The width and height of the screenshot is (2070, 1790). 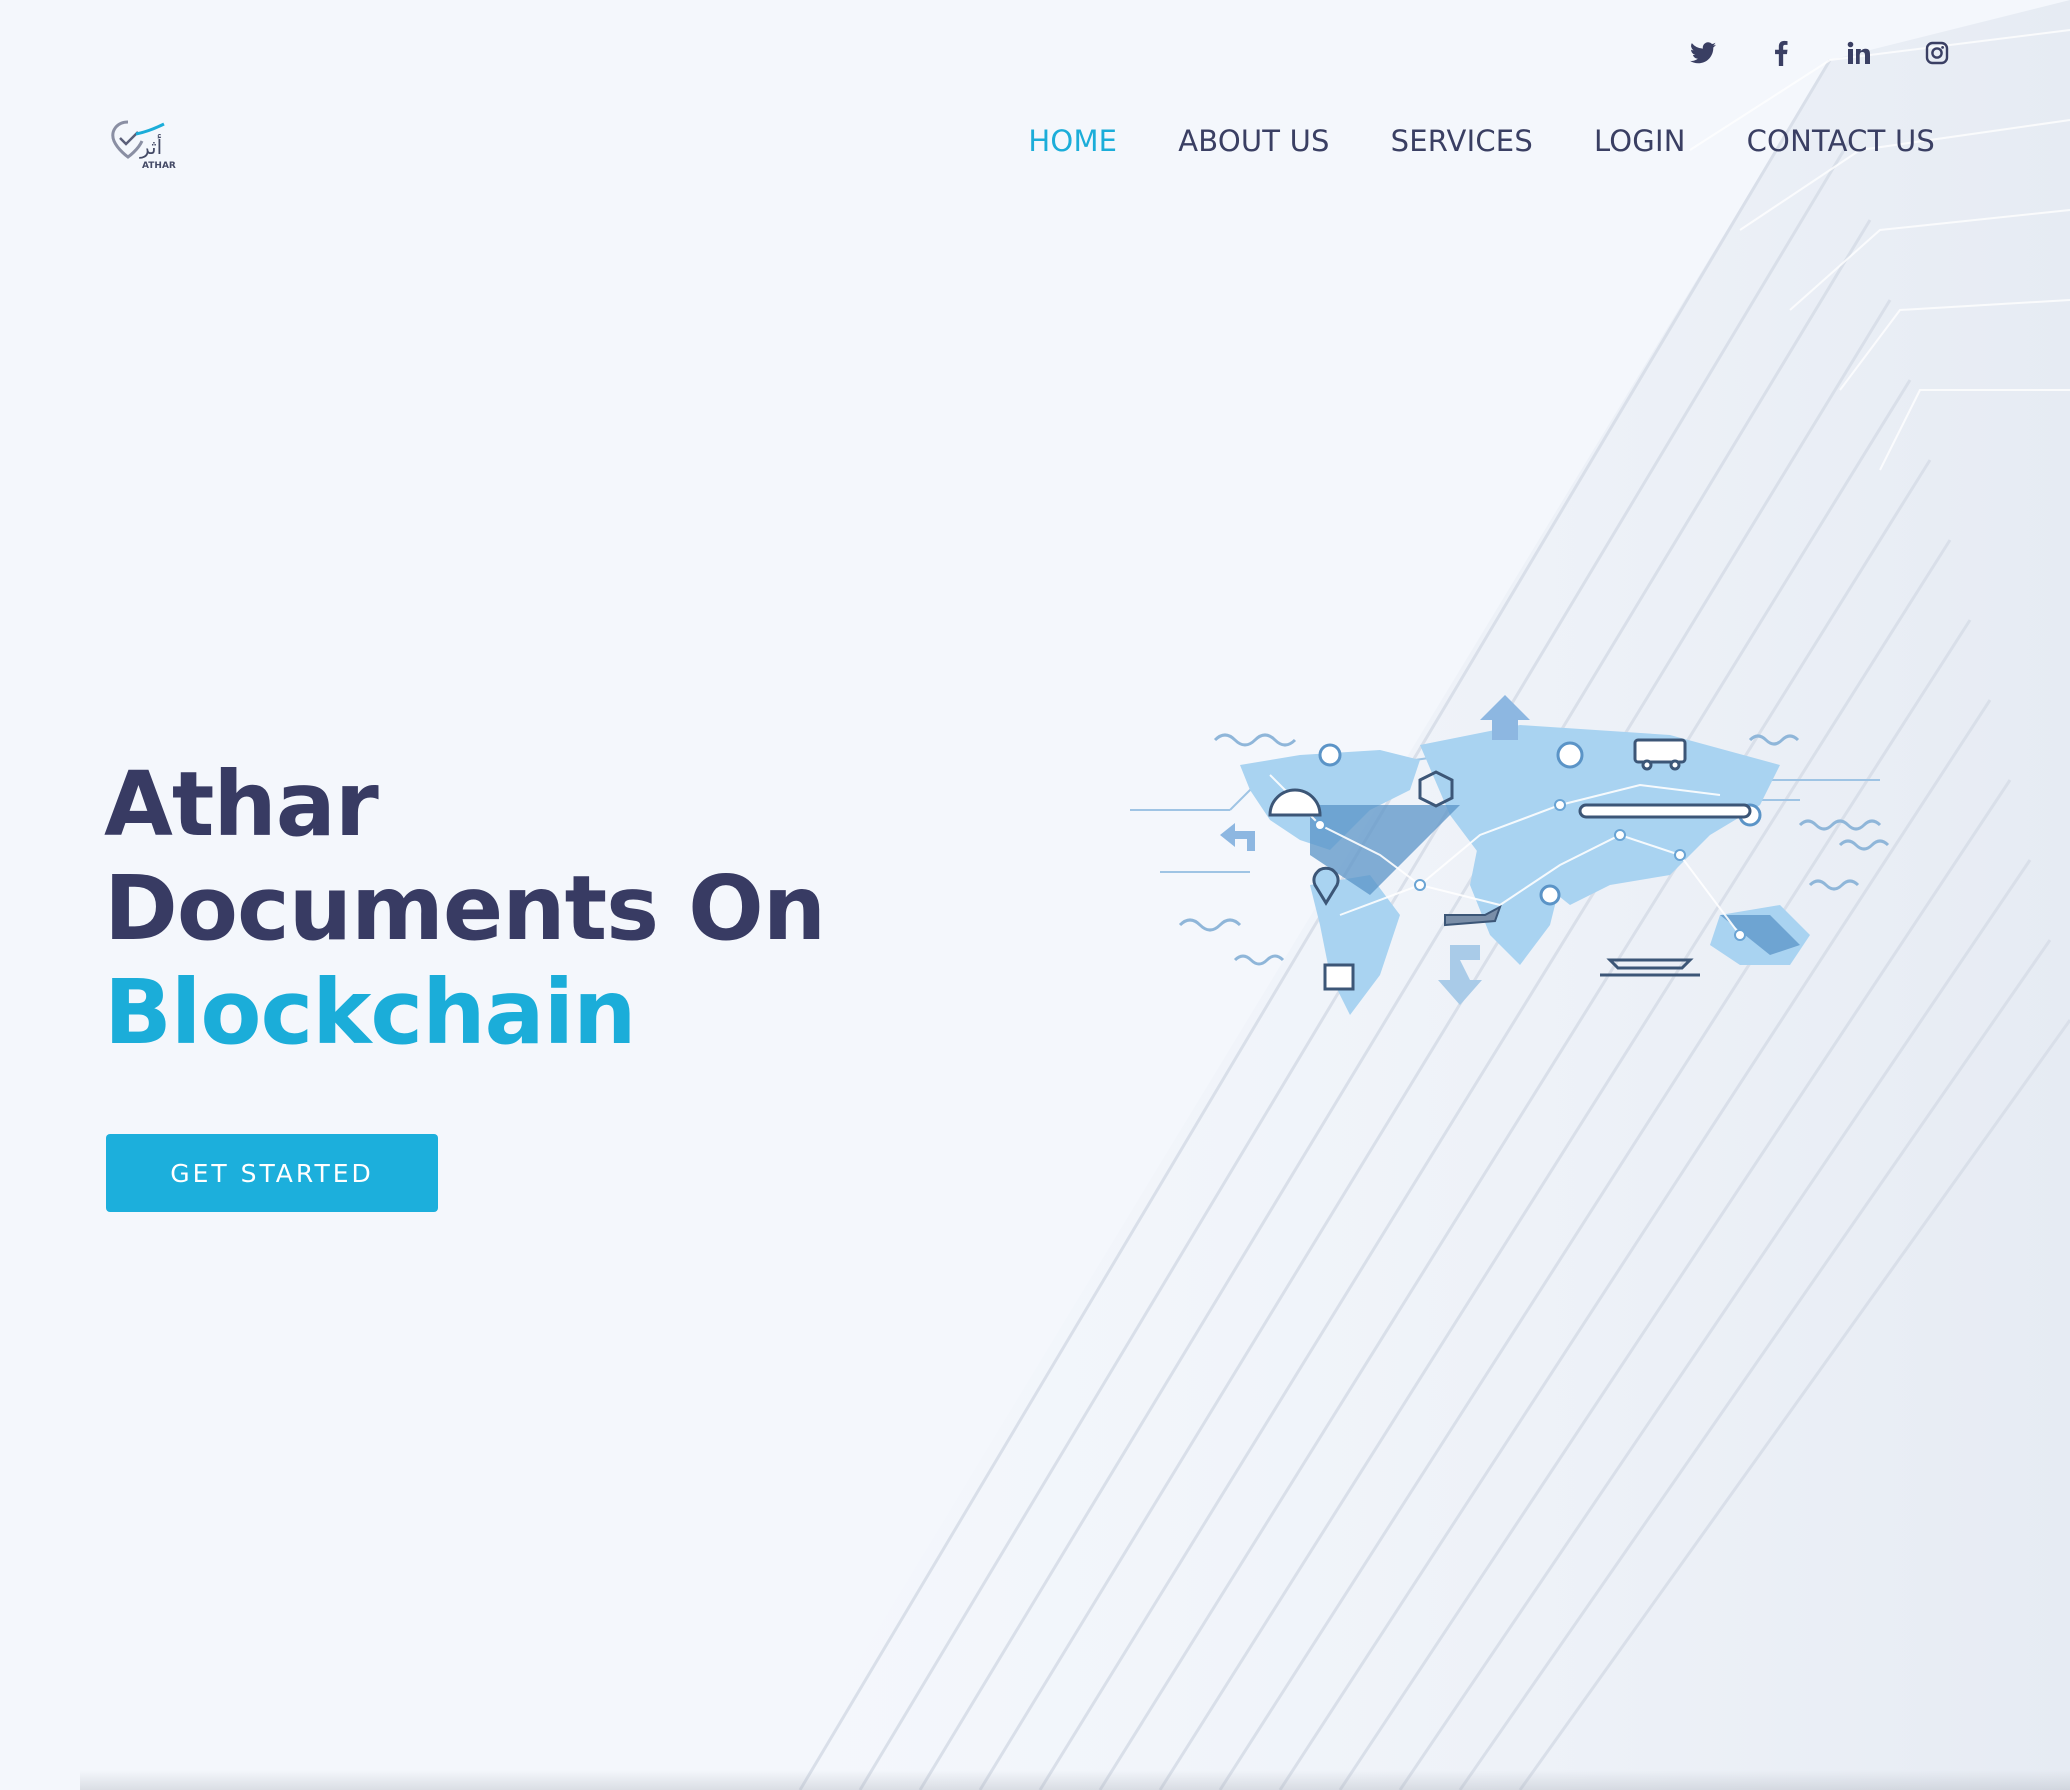 I want to click on social-bar, so click(x=1820, y=53).